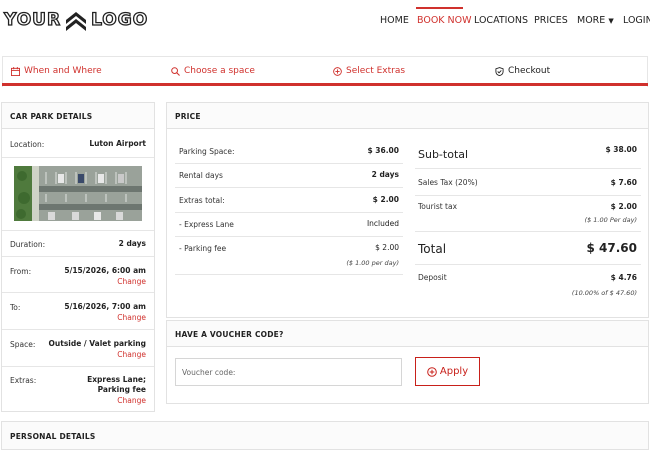 The width and height of the screenshot is (650, 450). I want to click on parking-fee-label: - Parking fee, so click(203, 248).